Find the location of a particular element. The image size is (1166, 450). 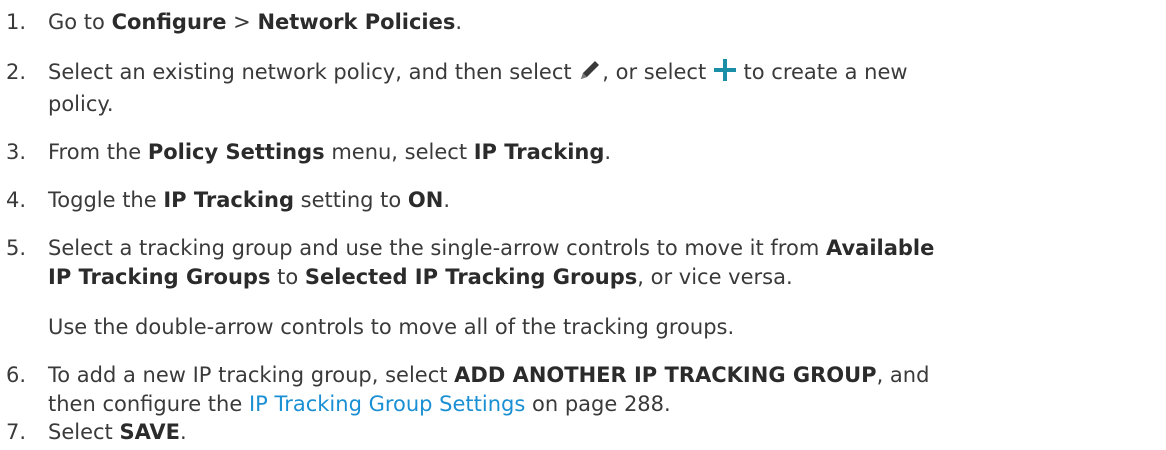

plus-icon is located at coordinates (725, 74).